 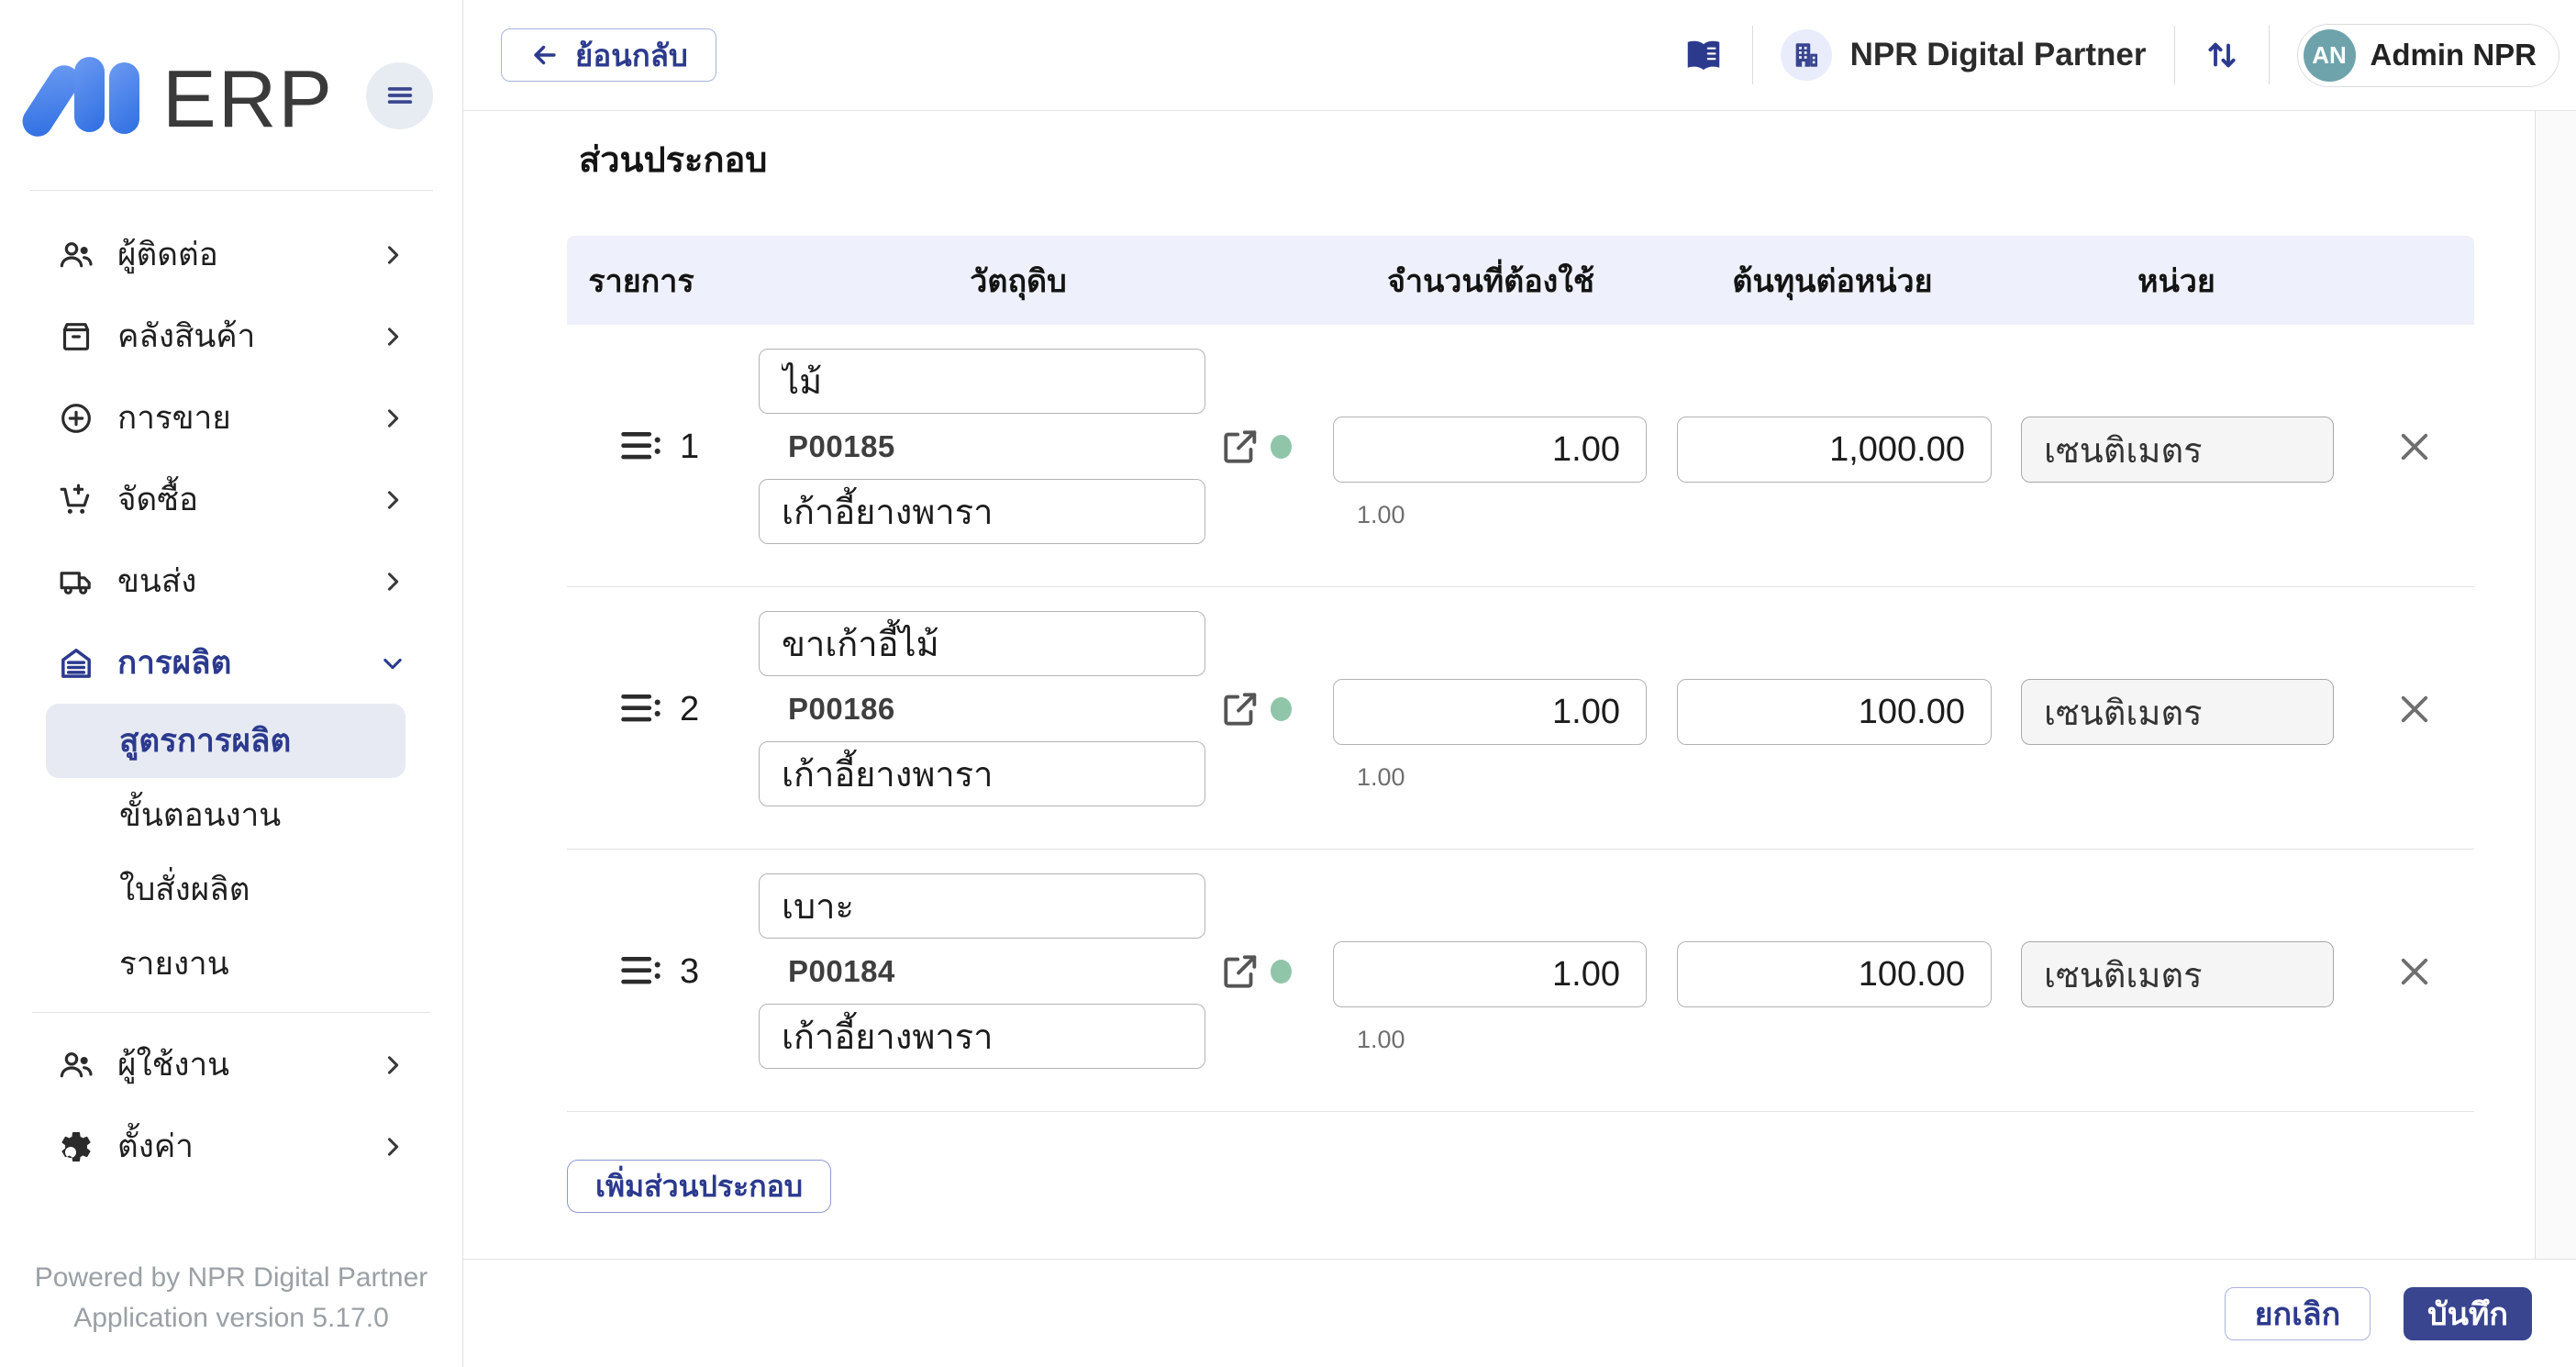 I want to click on logo-m-icon, so click(x=81, y=100).